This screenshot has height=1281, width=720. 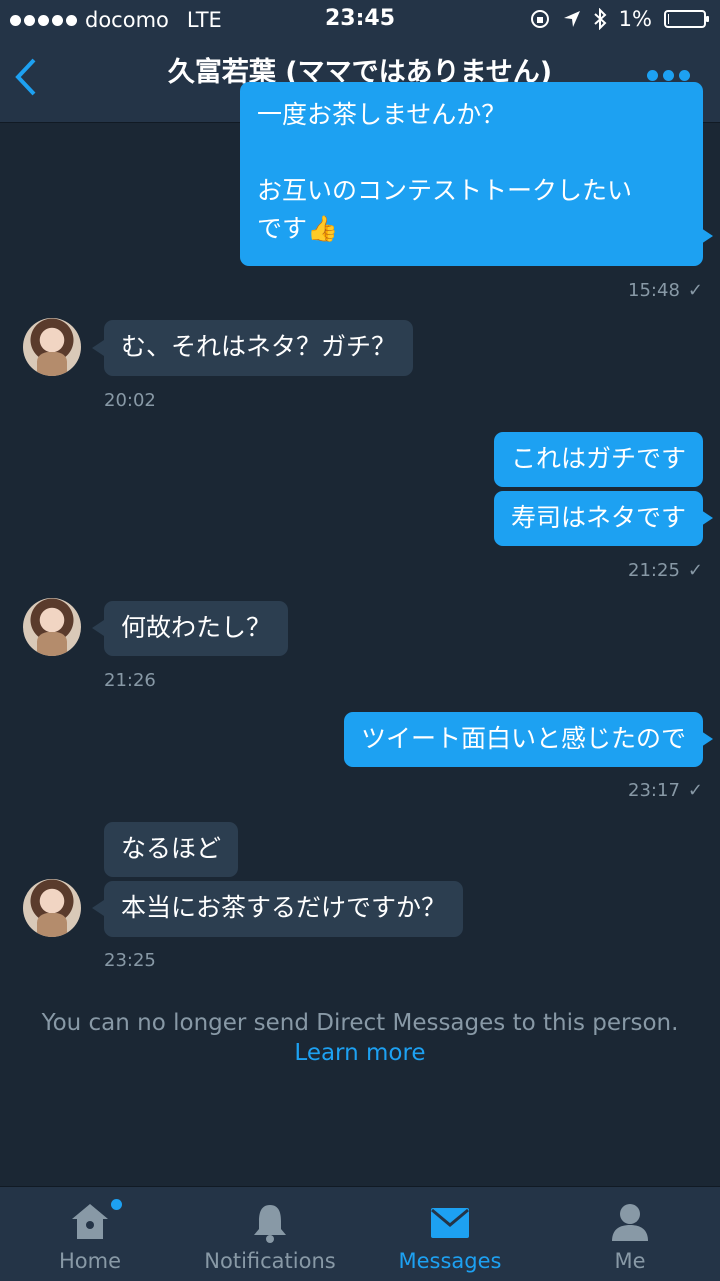 What do you see at coordinates (600, 19) in the screenshot?
I see `bluetooth-icon` at bounding box center [600, 19].